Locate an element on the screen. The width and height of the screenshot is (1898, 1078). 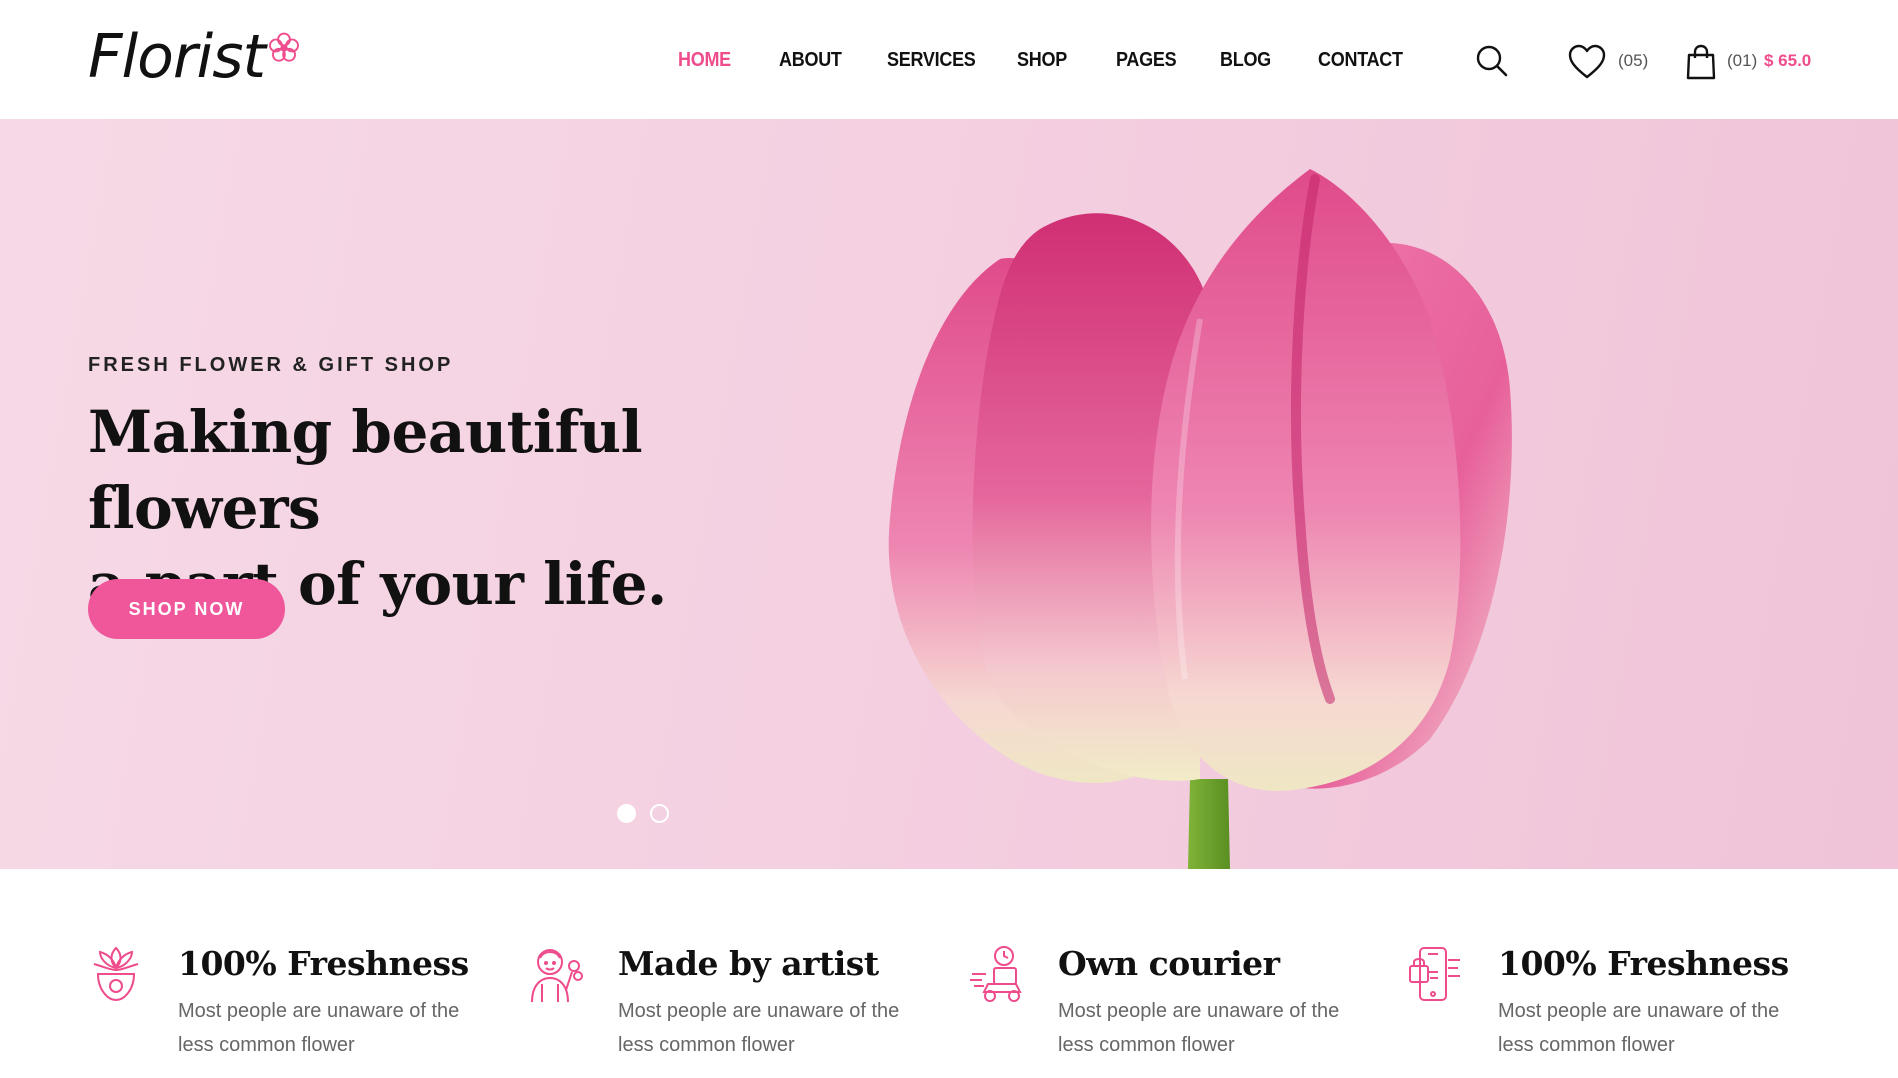
shop-now-button: SHOP NOW is located at coordinates (186, 609).